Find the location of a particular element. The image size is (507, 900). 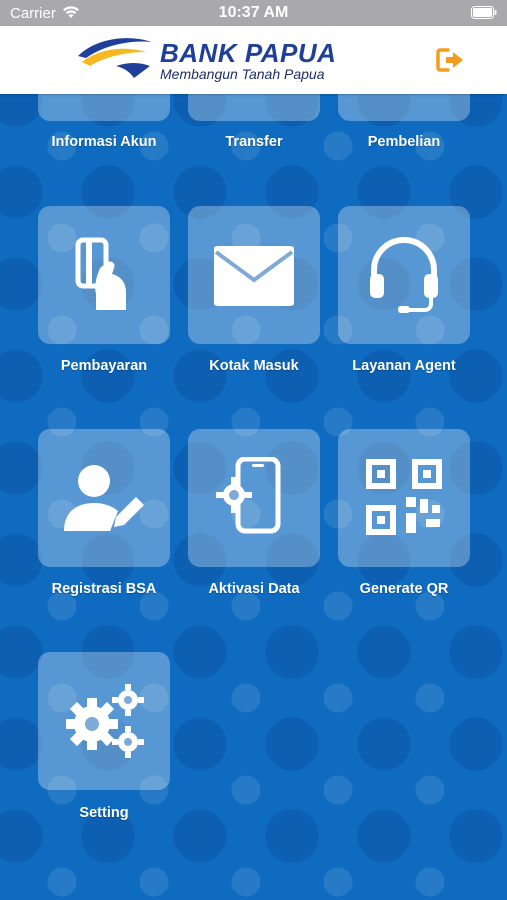

headset-icon is located at coordinates (404, 275).